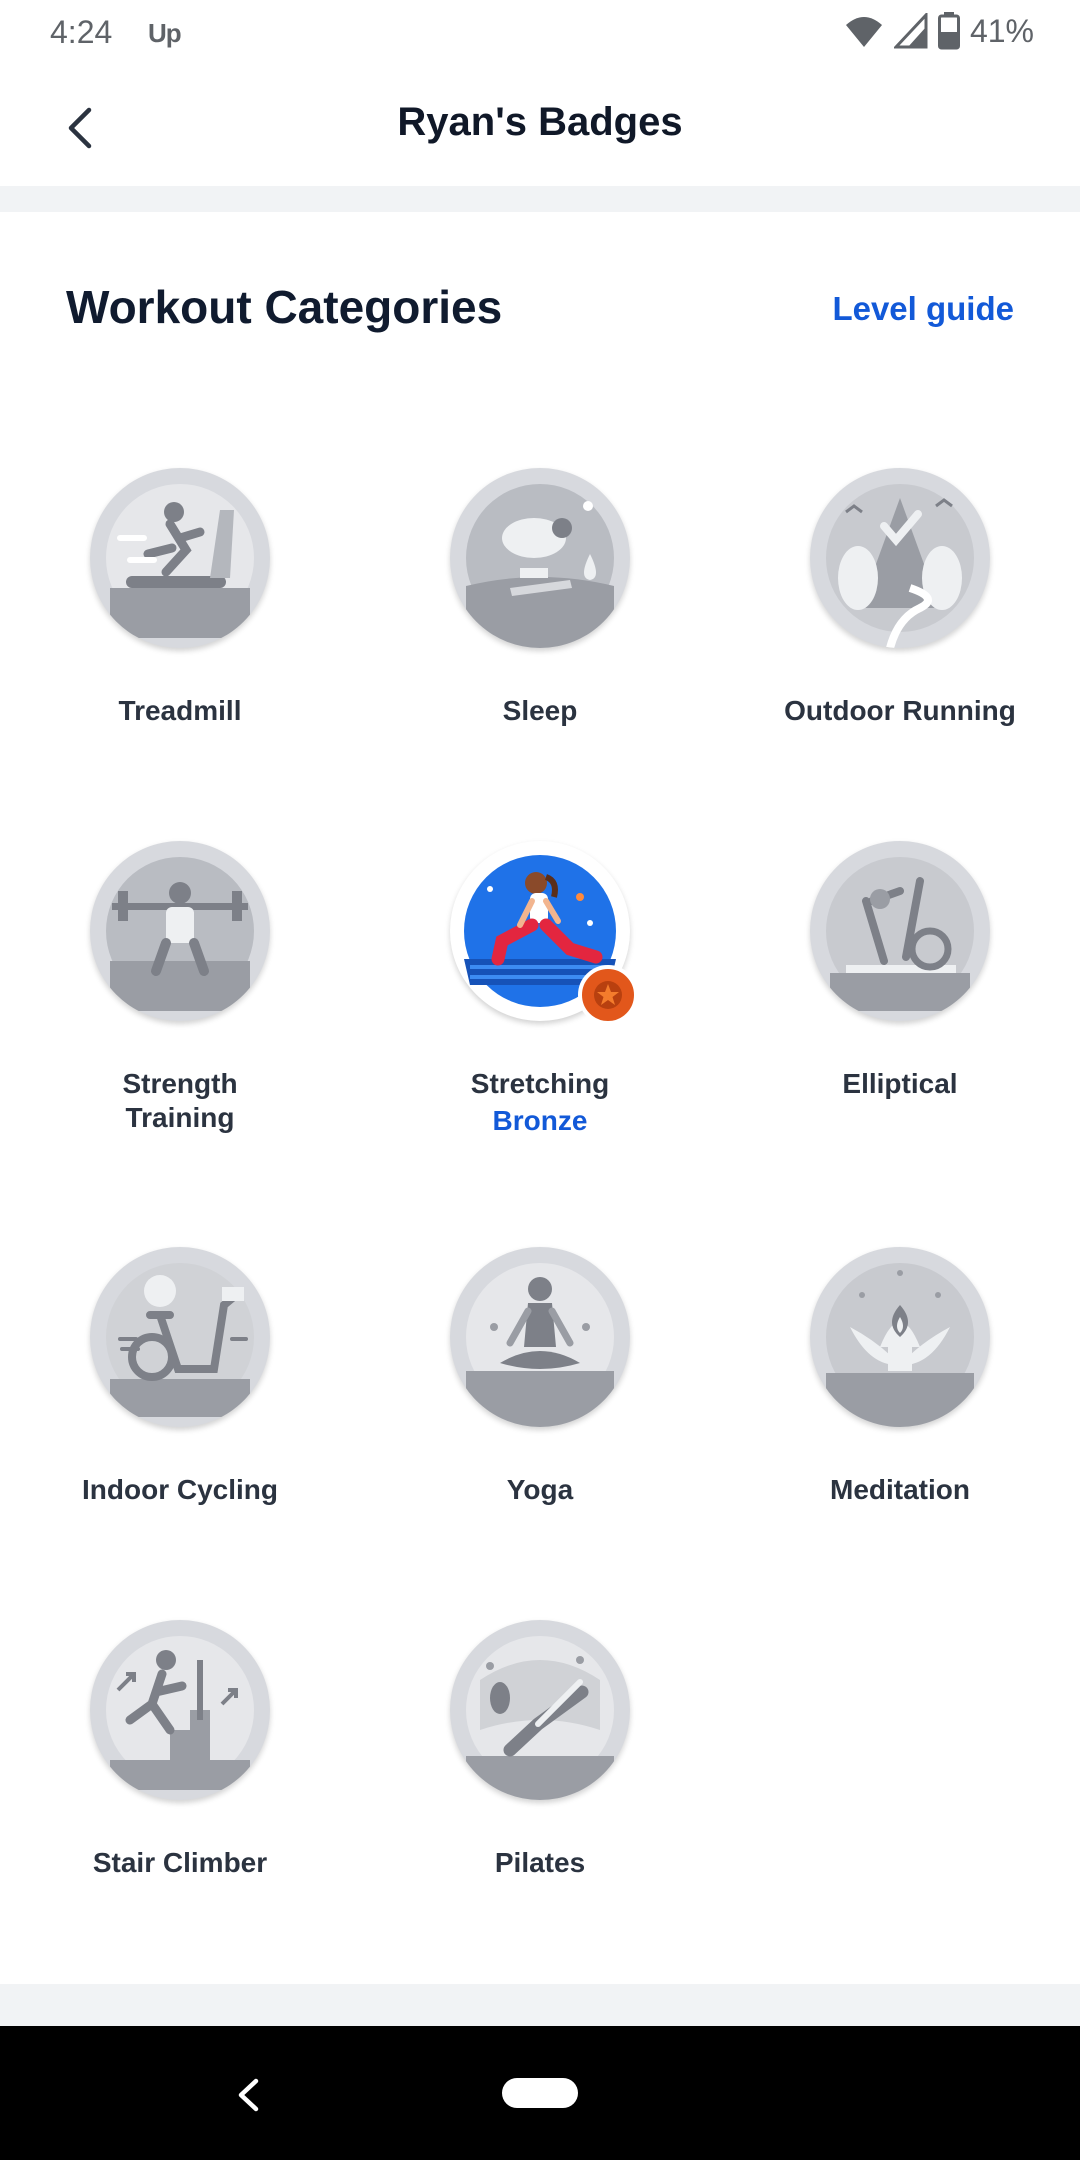 The width and height of the screenshot is (1080, 2160). What do you see at coordinates (540, 2005) in the screenshot?
I see `divider-band-bottom` at bounding box center [540, 2005].